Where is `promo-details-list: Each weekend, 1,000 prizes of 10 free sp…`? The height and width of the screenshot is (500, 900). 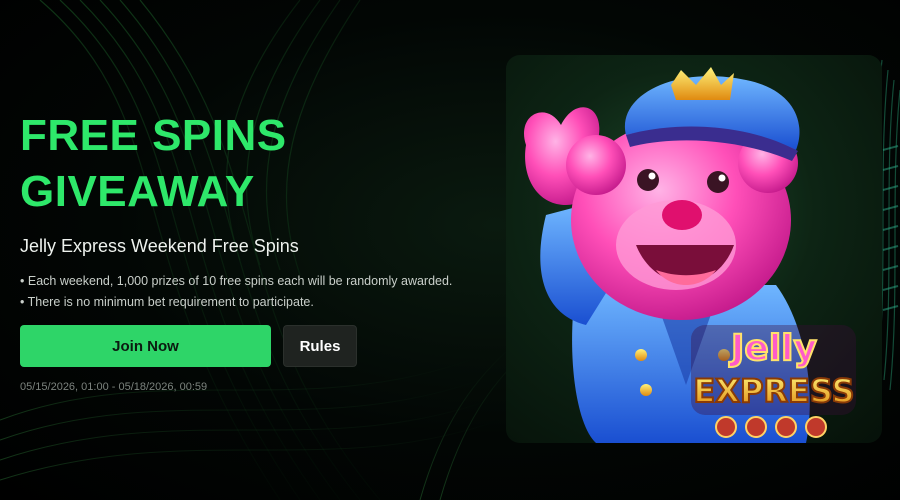 promo-details-list: Each weekend, 1,000 prizes of 10 free sp… is located at coordinates (255, 292).